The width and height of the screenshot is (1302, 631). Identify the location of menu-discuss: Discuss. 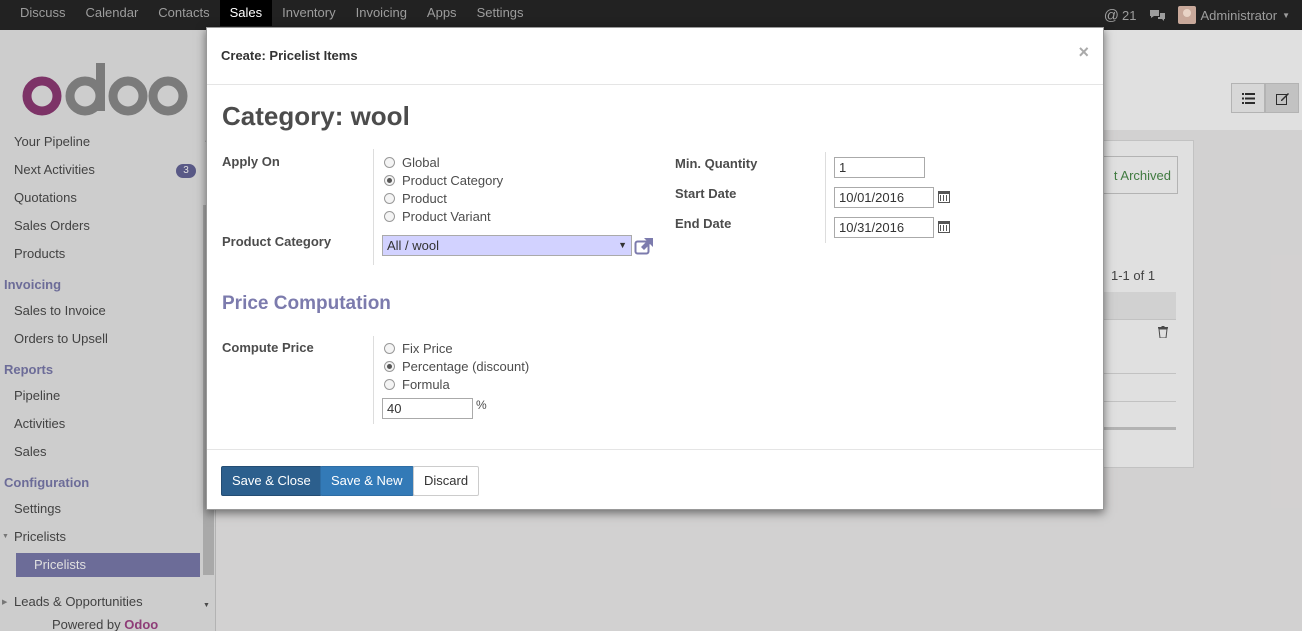
(43, 13).